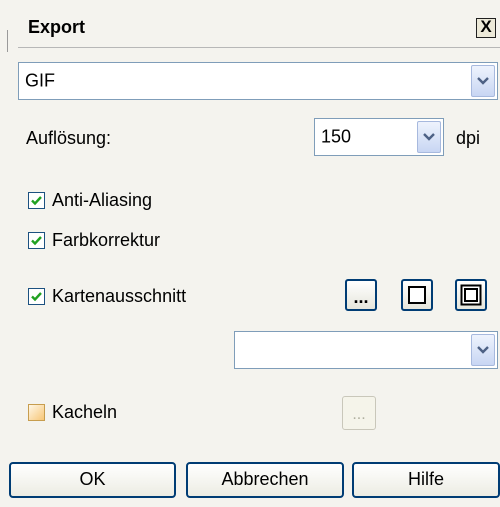 The height and width of the screenshot is (507, 500). I want to click on dialog-title: Export, so click(57, 27).